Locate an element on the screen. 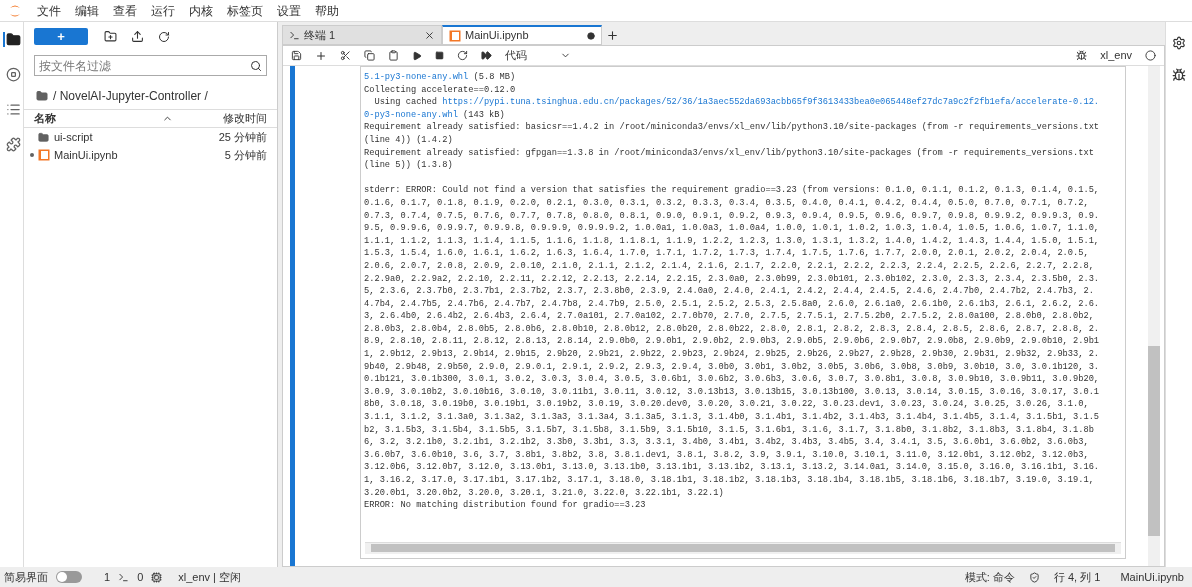  output-text: 3, 2.6.4b0, 2.6.4b2, 2.6.4b3, 2.6.4, 2.7.0a101, 2.7.0a102, 2.7.0b70, 2.7.0, 2.7.5, 2.7.5.1, 2.7.5.2b0, 2.7.5.2, 2.8.0a100, 2.8.0b0, 2.8.0b2, is located at coordinates (729, 316).